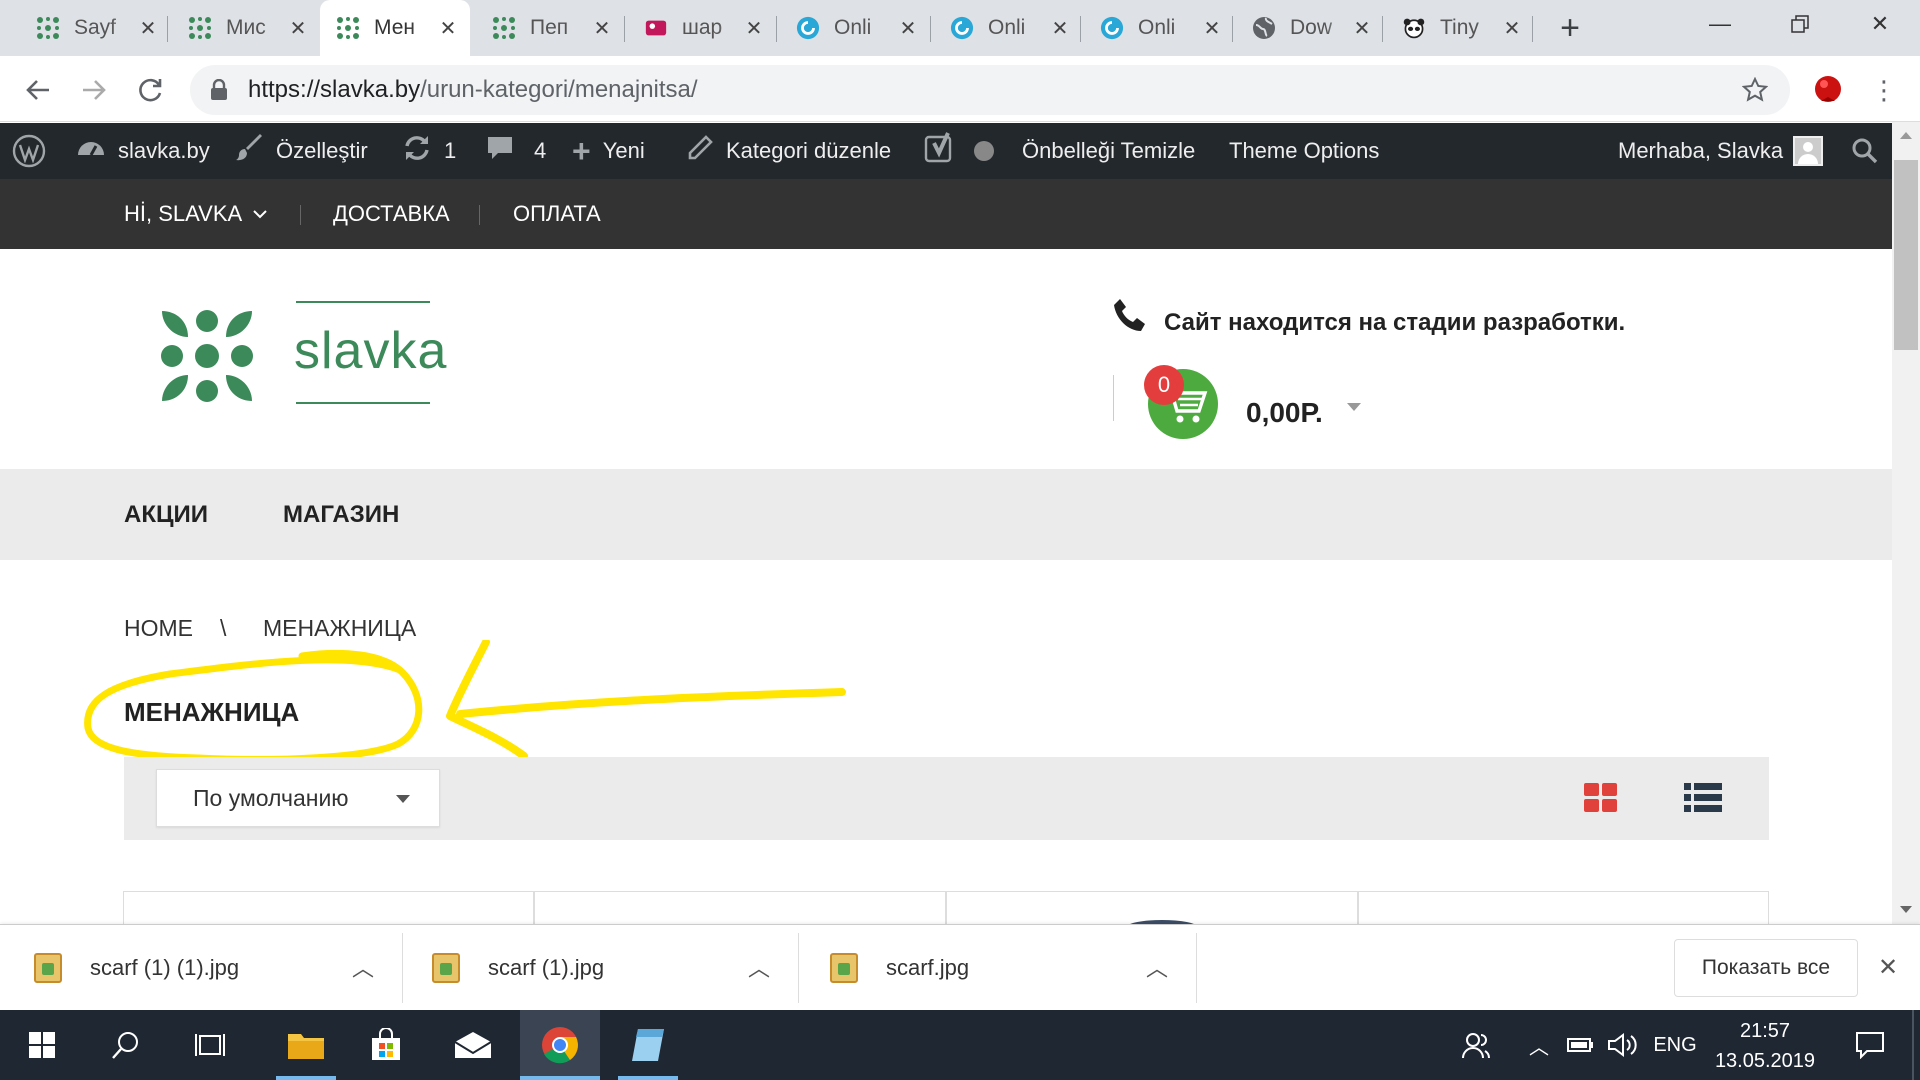  I want to click on show-all-downloads-button: Показать все, so click(1766, 968).